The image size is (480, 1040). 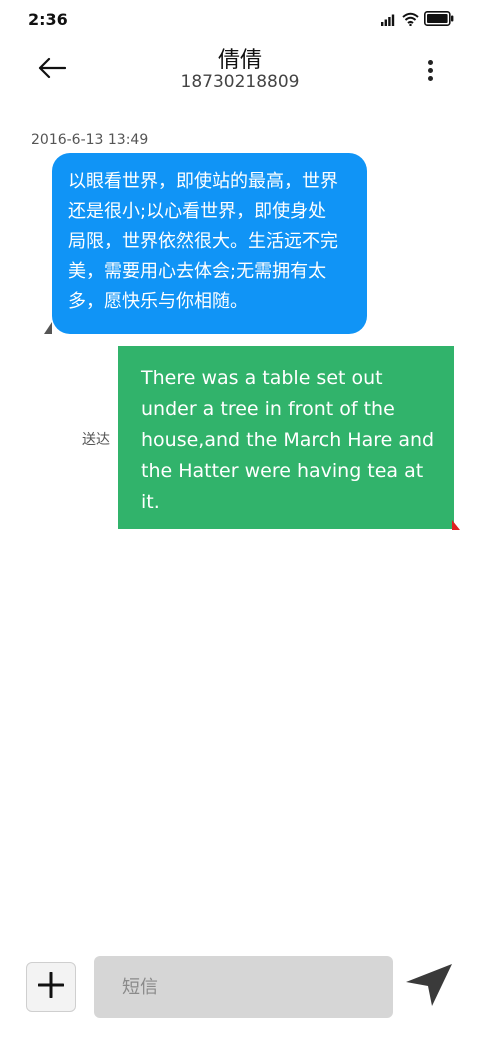 What do you see at coordinates (48, 19) in the screenshot?
I see `status-time: 2:36` at bounding box center [48, 19].